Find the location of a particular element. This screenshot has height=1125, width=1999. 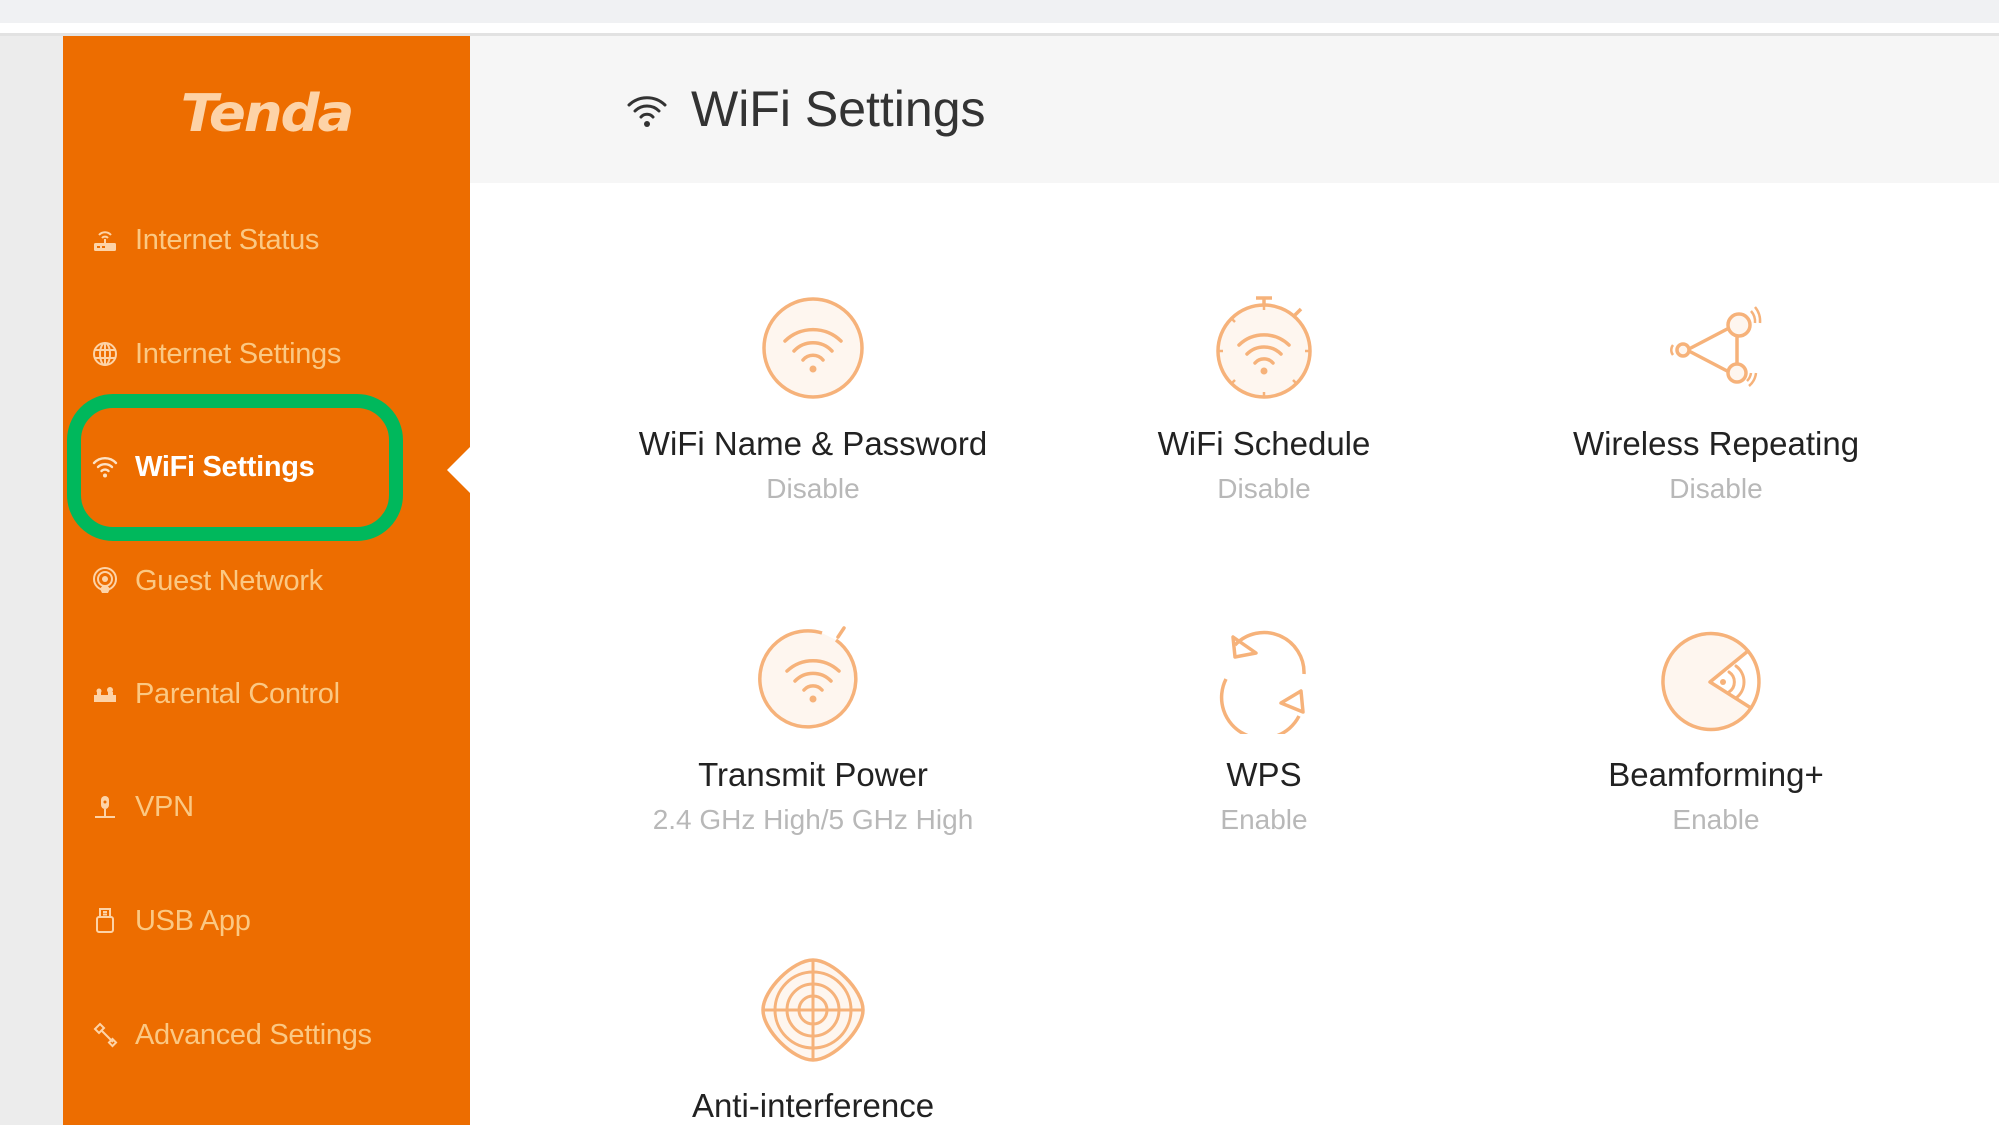

page-header: WiFi Settings is located at coordinates (1234, 109).